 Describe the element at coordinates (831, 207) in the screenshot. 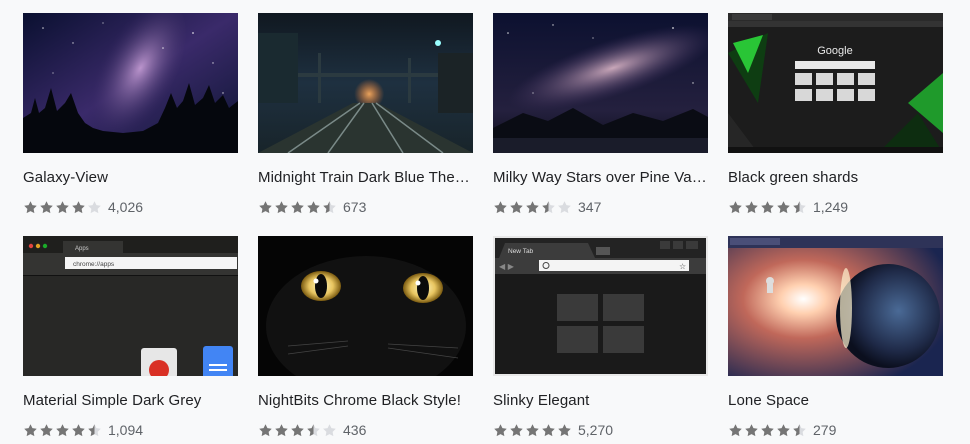

I see `rating-count: 1,249` at that location.